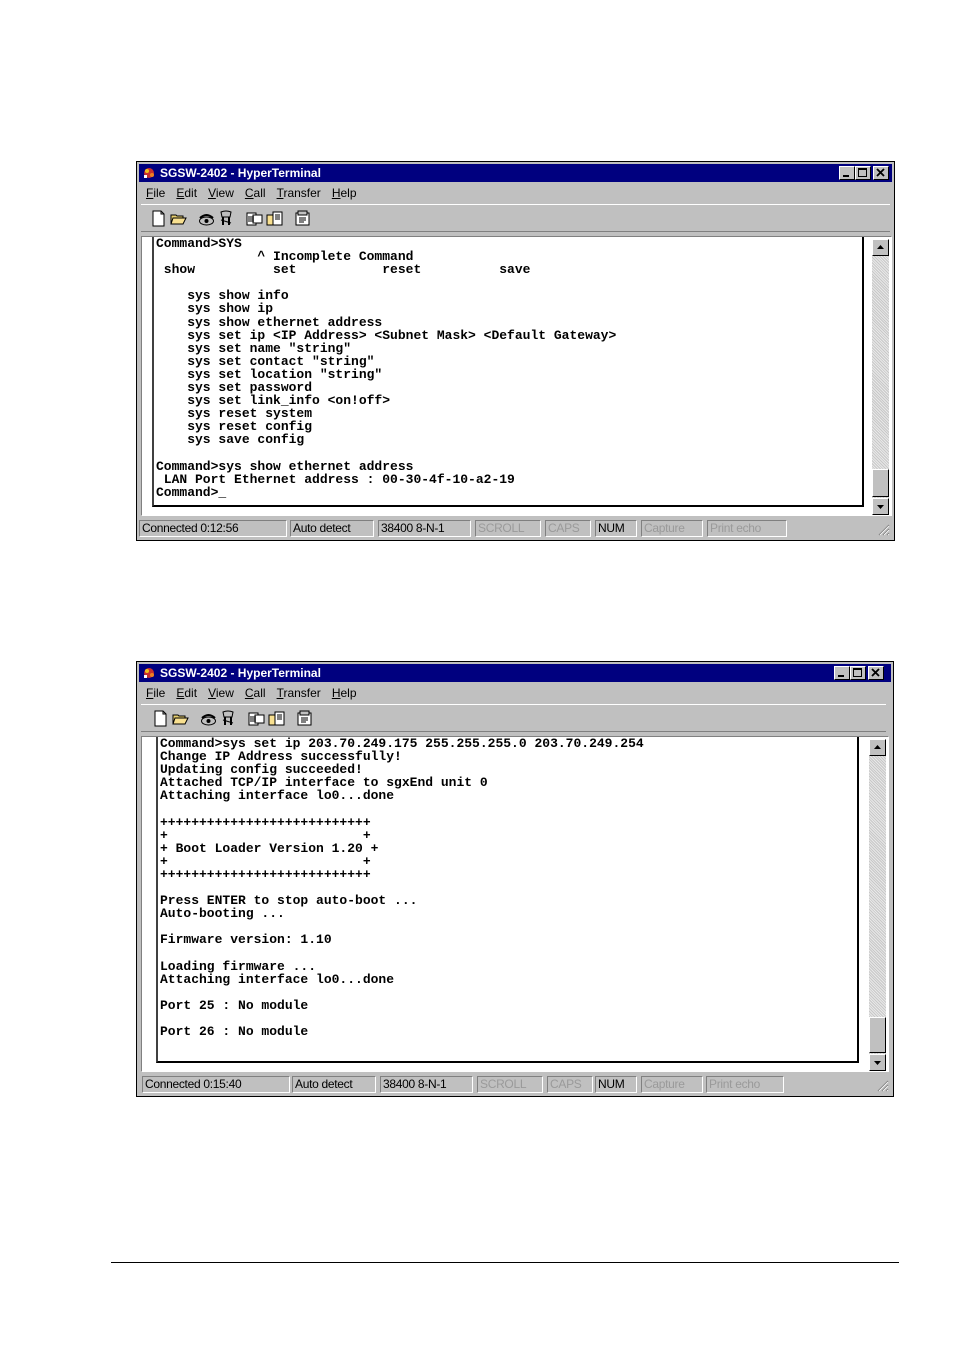 The height and width of the screenshot is (1350, 954). I want to click on status-connected: Connected 0:12:56, so click(213, 528).